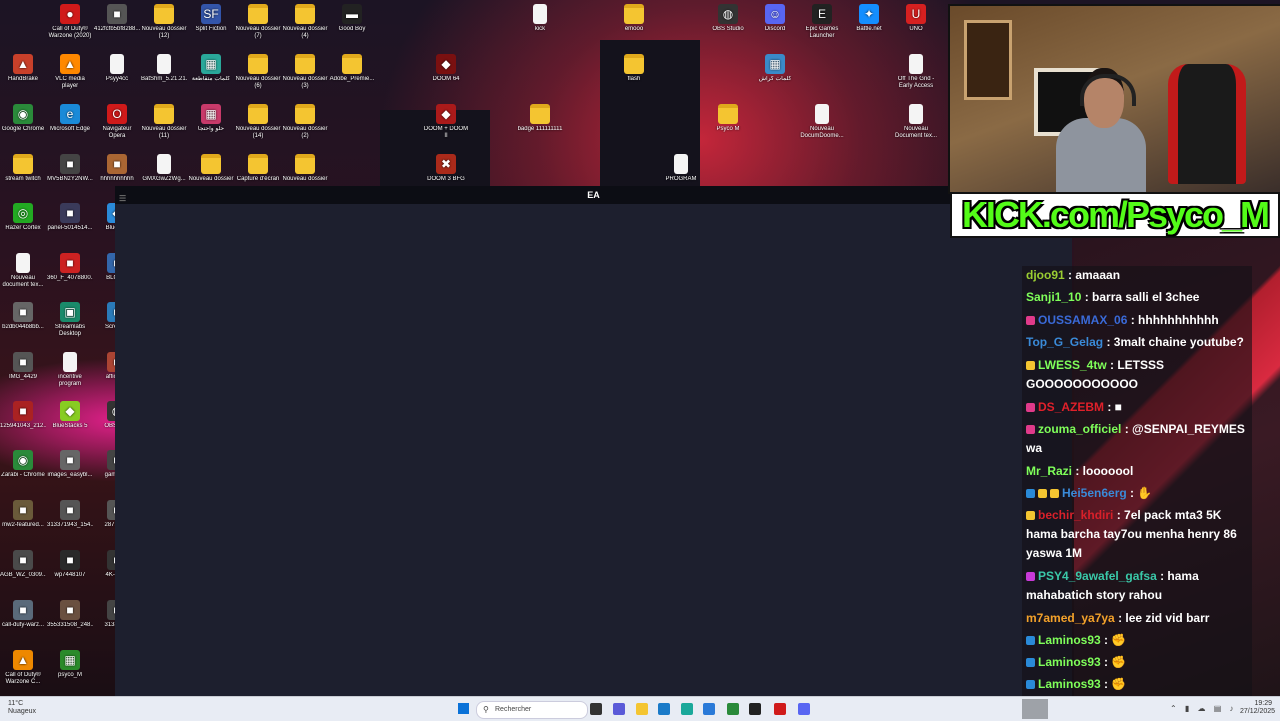 This screenshot has width=1280, height=721. Describe the element at coordinates (70, 560) in the screenshot. I see `wp-icon: ■` at that location.